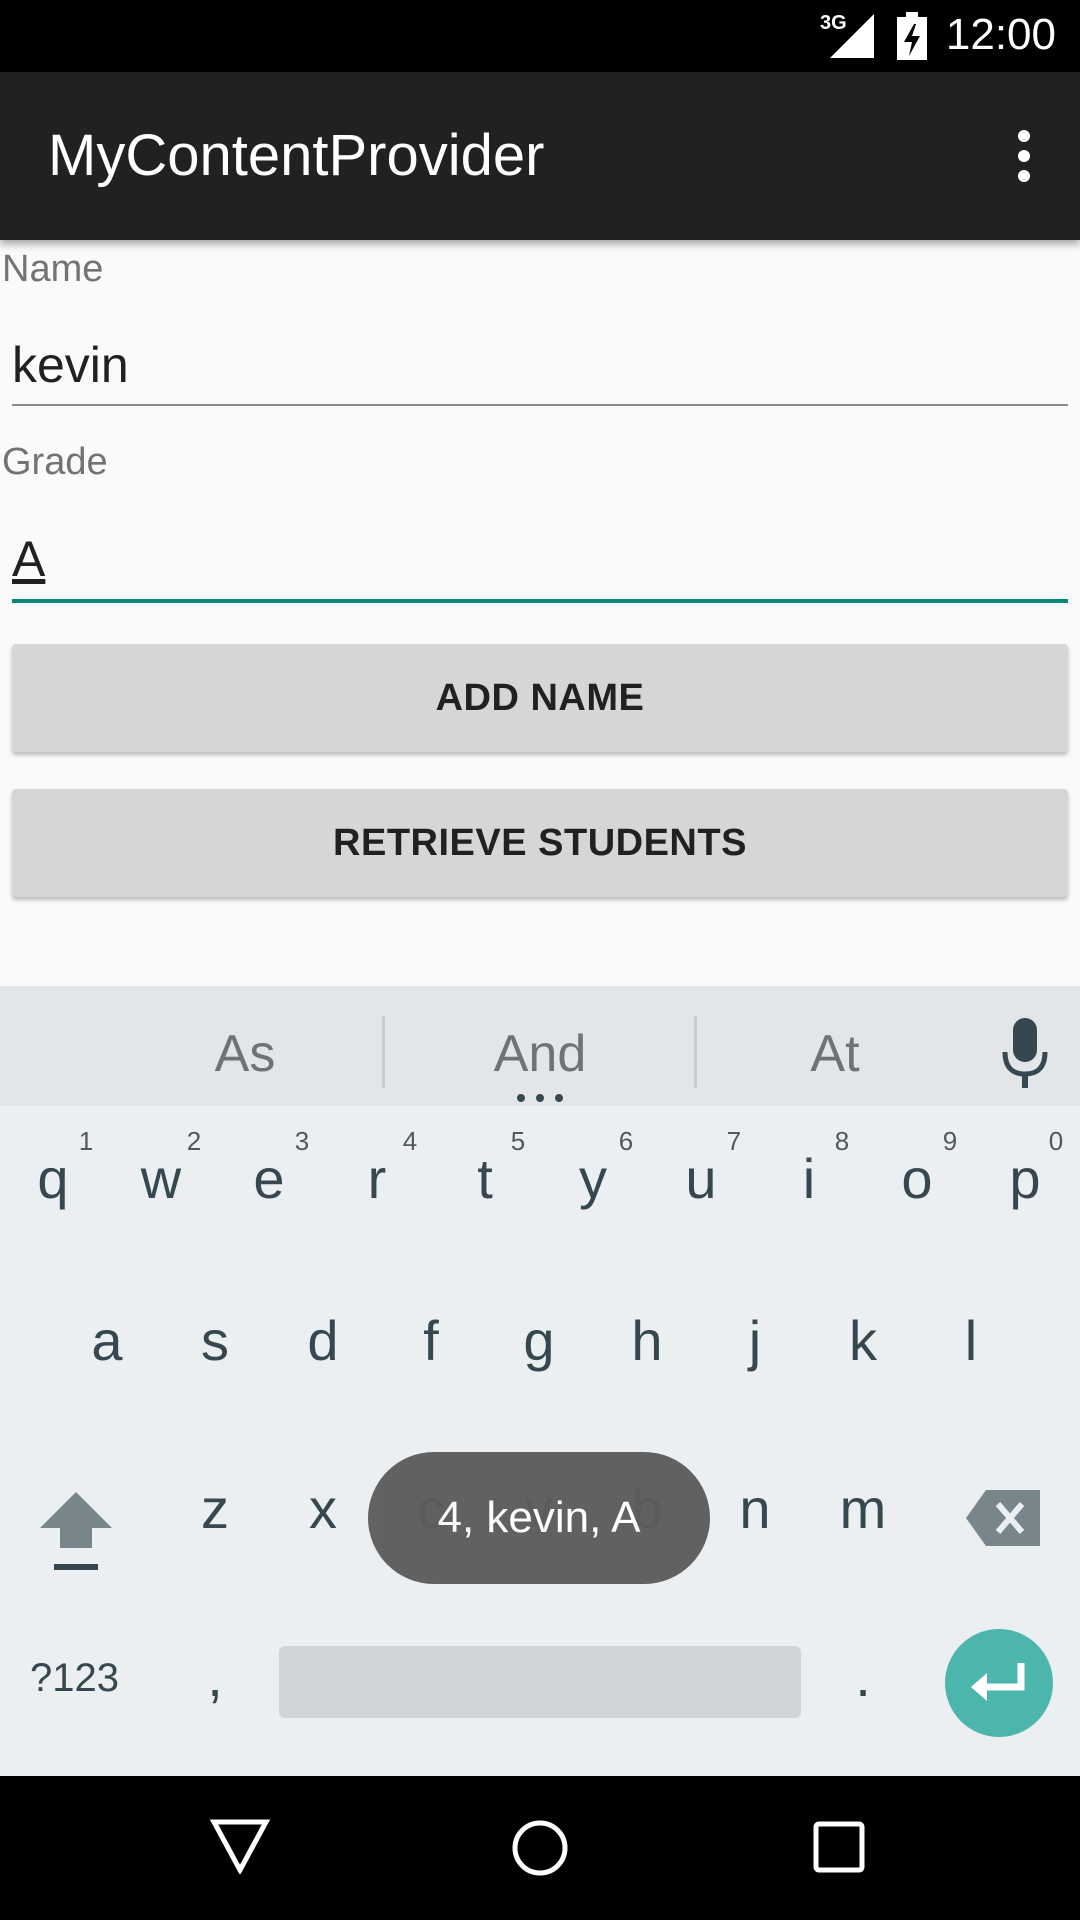 This screenshot has height=1920, width=1080. What do you see at coordinates (539, 1518) in the screenshot?
I see `toast-message: 4, kevin, A` at bounding box center [539, 1518].